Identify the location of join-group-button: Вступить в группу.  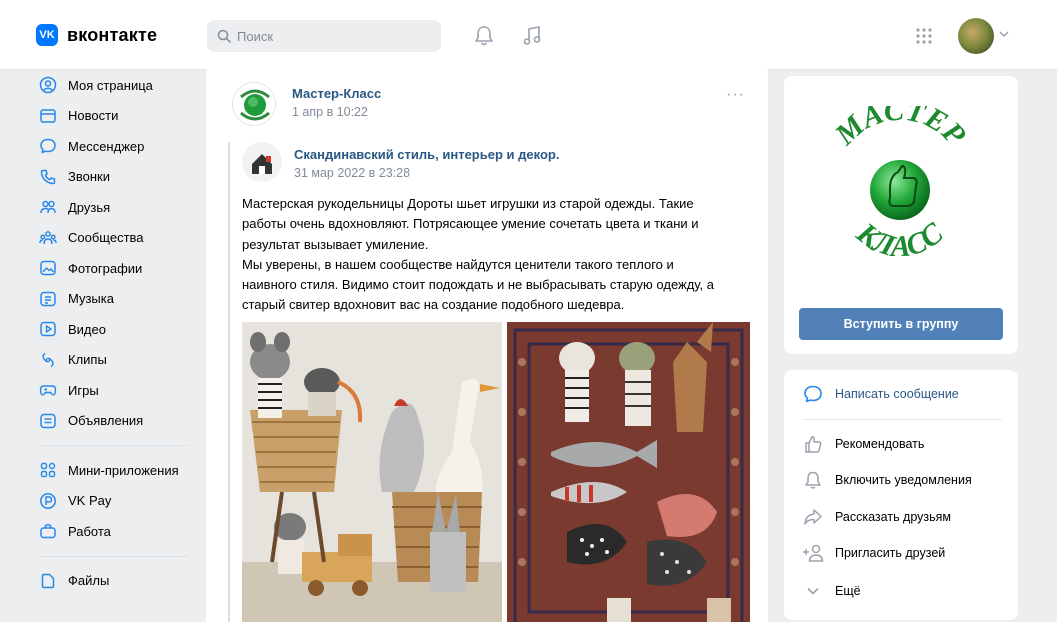
(901, 324).